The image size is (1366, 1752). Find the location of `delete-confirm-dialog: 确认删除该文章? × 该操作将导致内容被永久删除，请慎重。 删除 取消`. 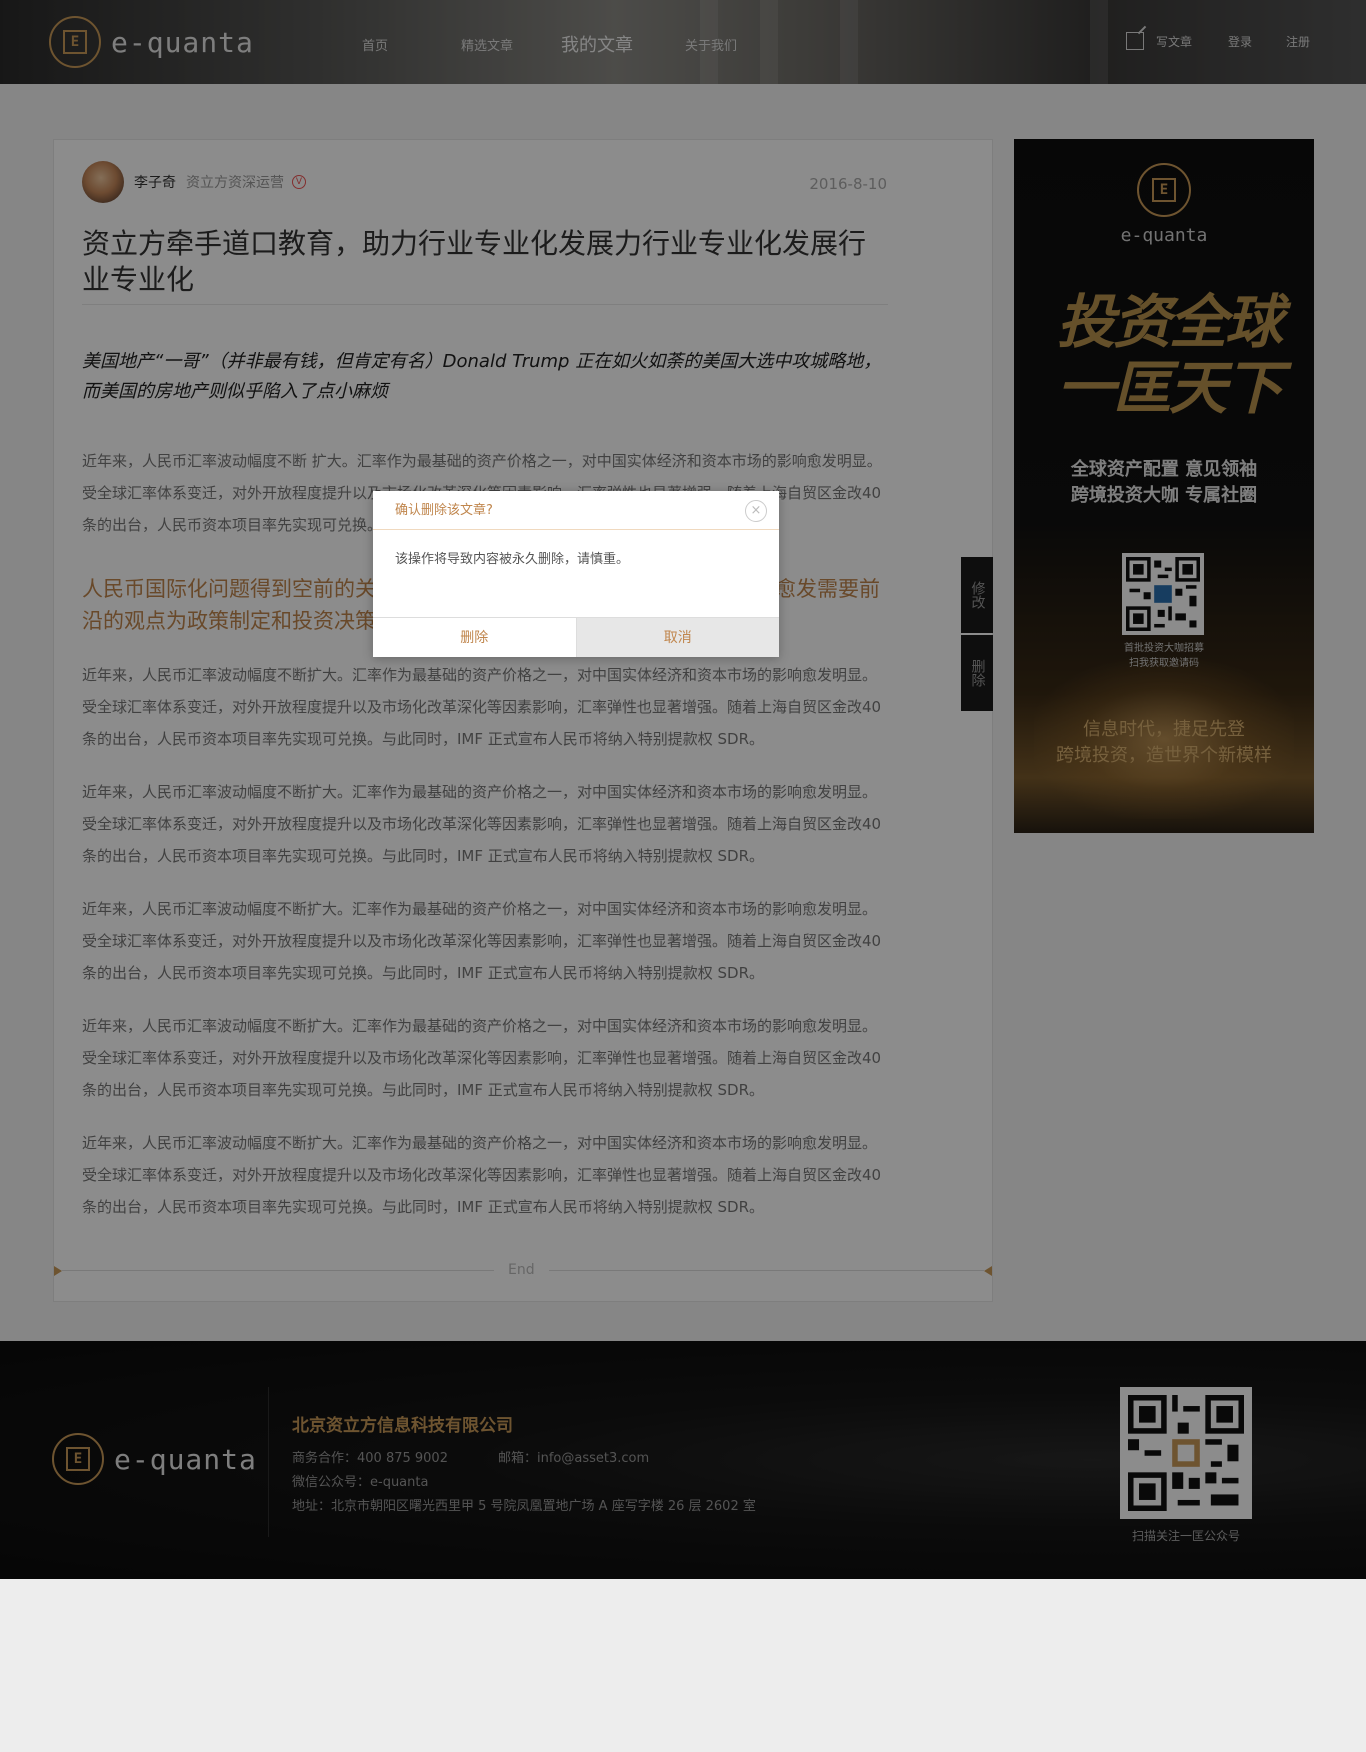

delete-confirm-dialog: 确认删除该文章? × 该操作将导致内容被永久删除，请慎重。 删除 取消 is located at coordinates (576, 574).